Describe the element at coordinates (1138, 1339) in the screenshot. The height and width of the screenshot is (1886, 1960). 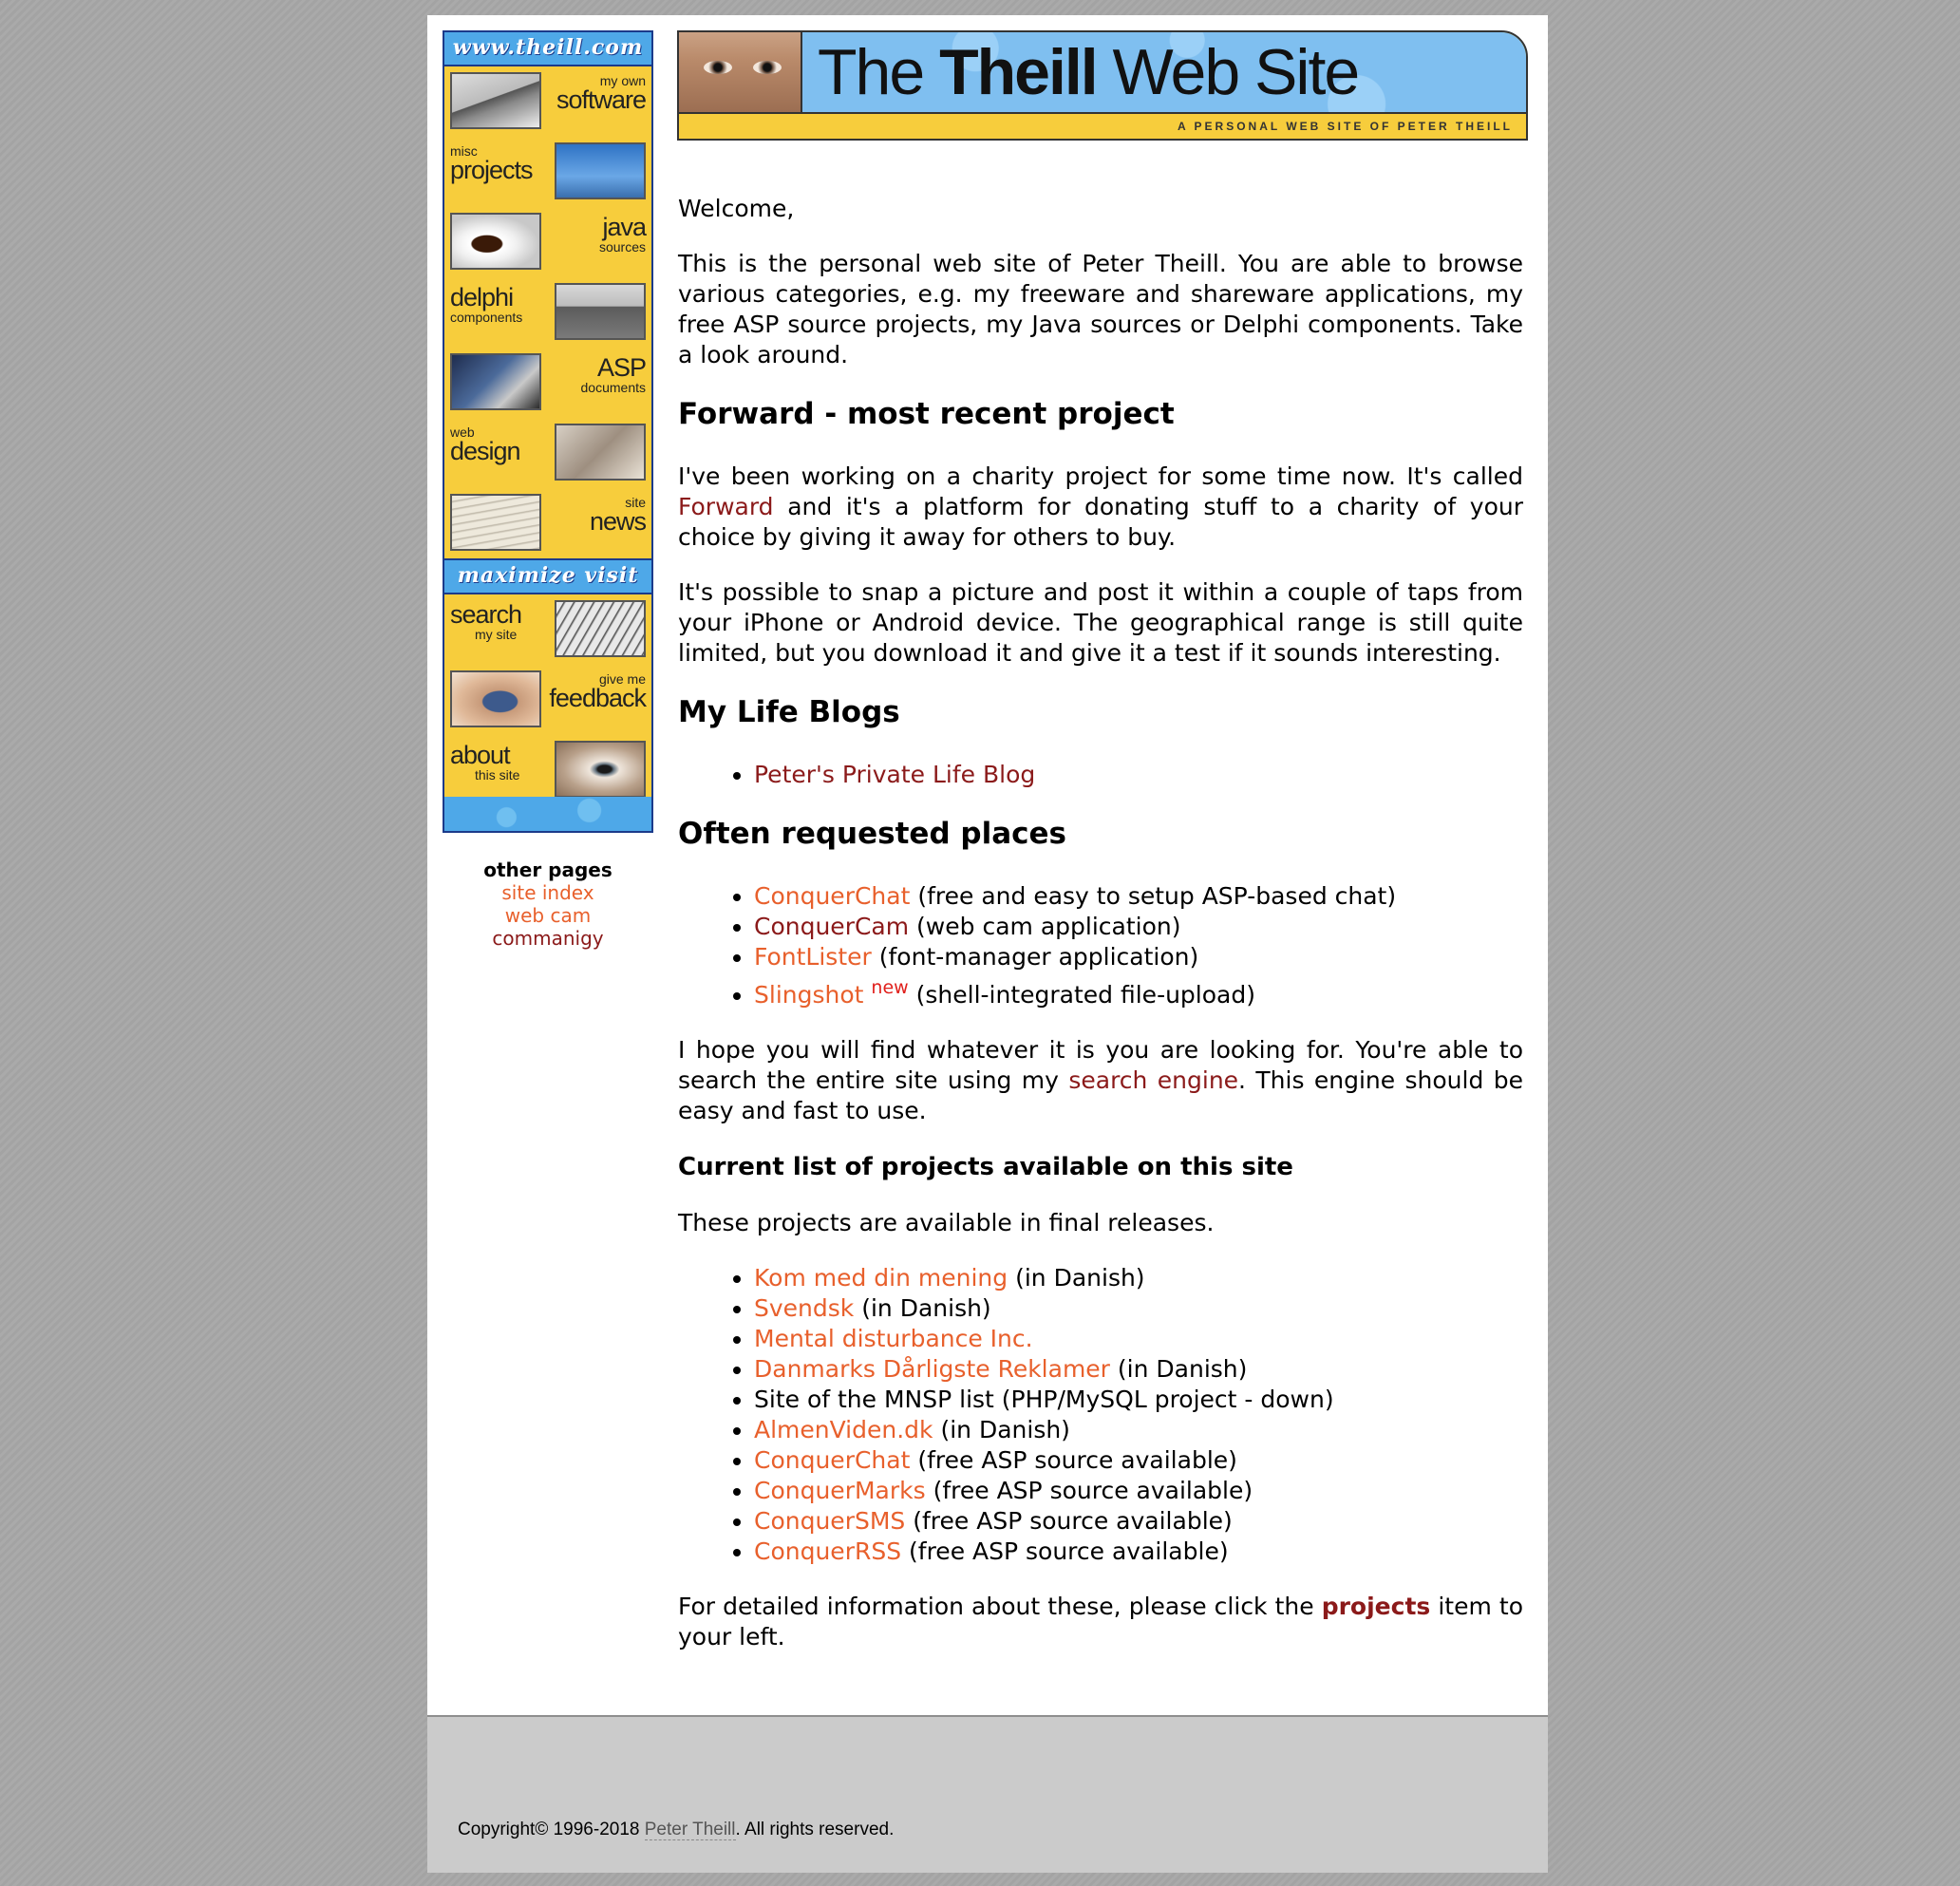
I see `list-item: Mental disturbance Inc.` at that location.